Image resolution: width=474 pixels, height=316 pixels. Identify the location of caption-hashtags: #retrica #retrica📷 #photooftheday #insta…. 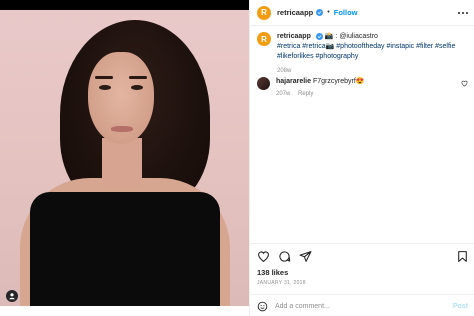
(372, 52).